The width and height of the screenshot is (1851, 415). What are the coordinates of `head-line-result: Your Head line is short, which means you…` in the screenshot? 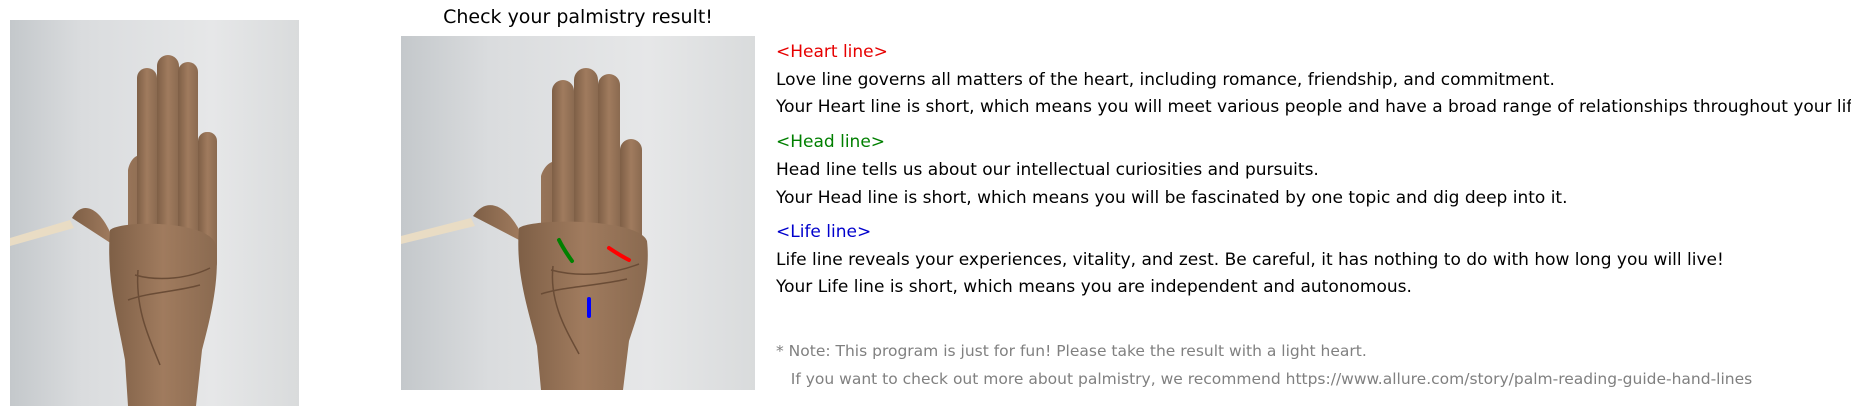 It's located at (1172, 198).